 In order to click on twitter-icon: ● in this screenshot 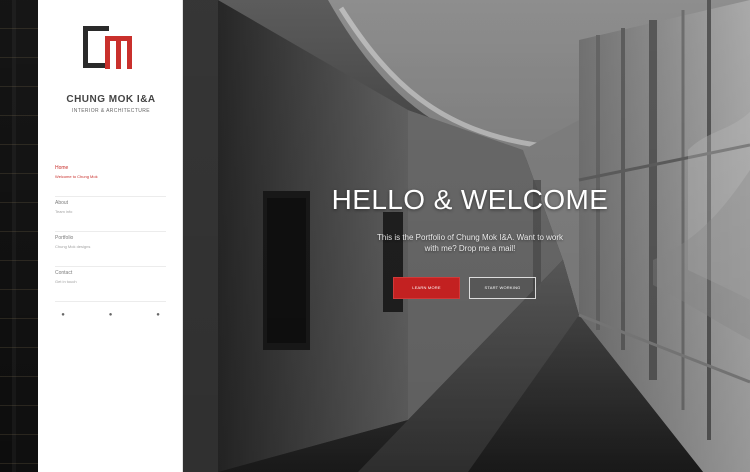, I will do `click(111, 315)`.